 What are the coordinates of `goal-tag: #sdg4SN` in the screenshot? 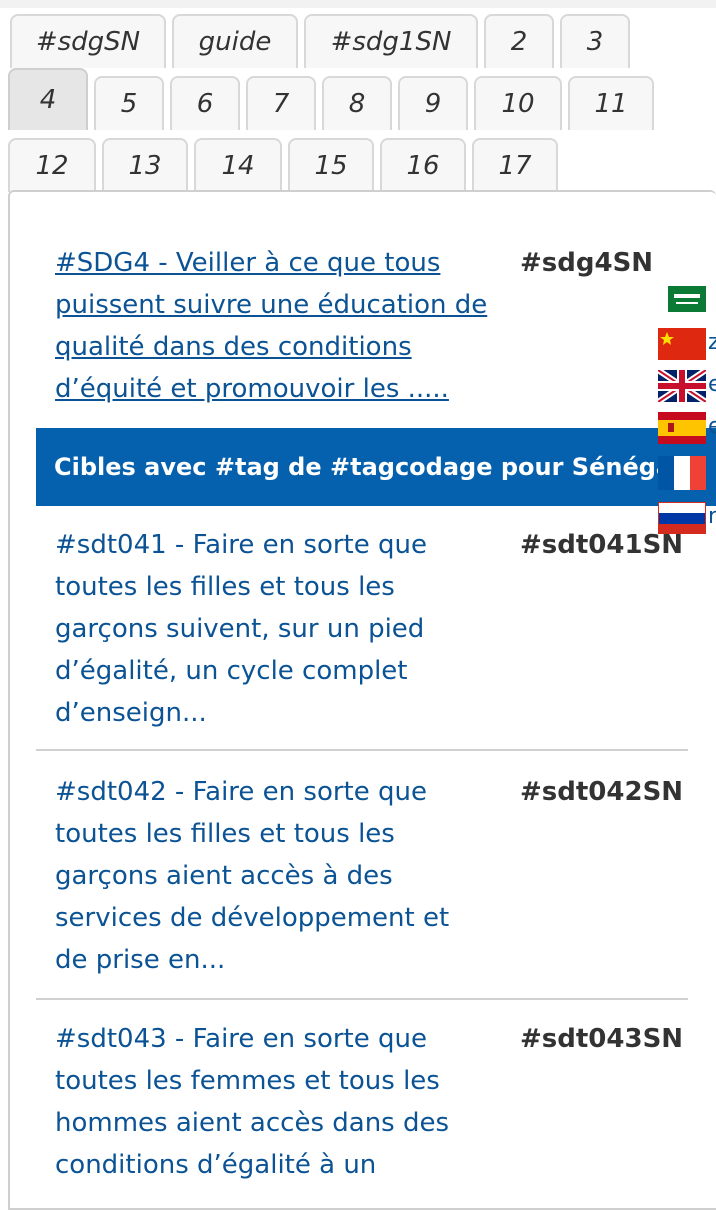 It's located at (587, 263).